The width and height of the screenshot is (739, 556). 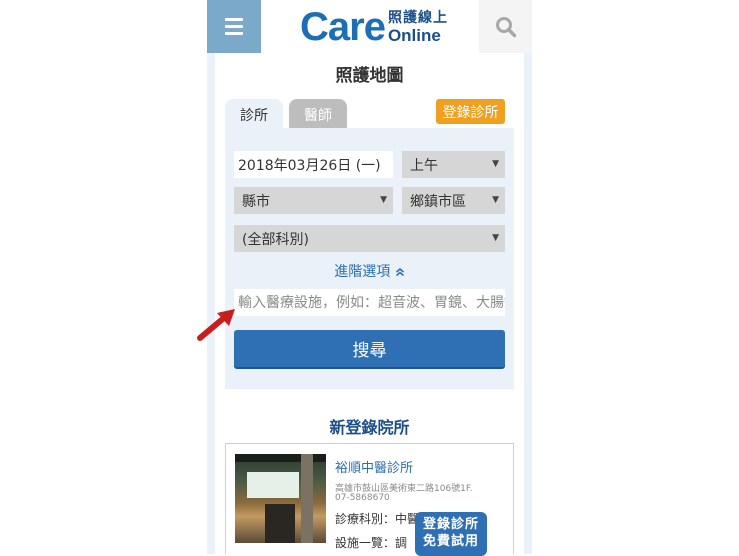 I want to click on facility-keyword-input, so click(x=369, y=302).